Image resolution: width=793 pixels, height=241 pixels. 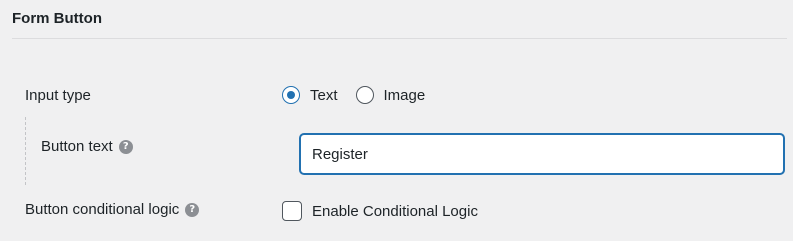 What do you see at coordinates (542, 154) in the screenshot?
I see `button-text-input` at bounding box center [542, 154].